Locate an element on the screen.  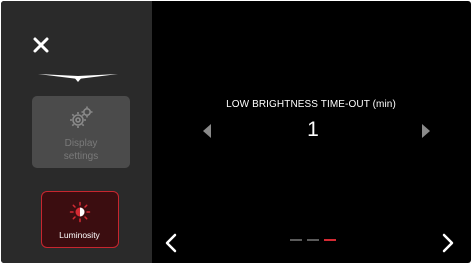
increase-arrow-icon is located at coordinates (426, 131).